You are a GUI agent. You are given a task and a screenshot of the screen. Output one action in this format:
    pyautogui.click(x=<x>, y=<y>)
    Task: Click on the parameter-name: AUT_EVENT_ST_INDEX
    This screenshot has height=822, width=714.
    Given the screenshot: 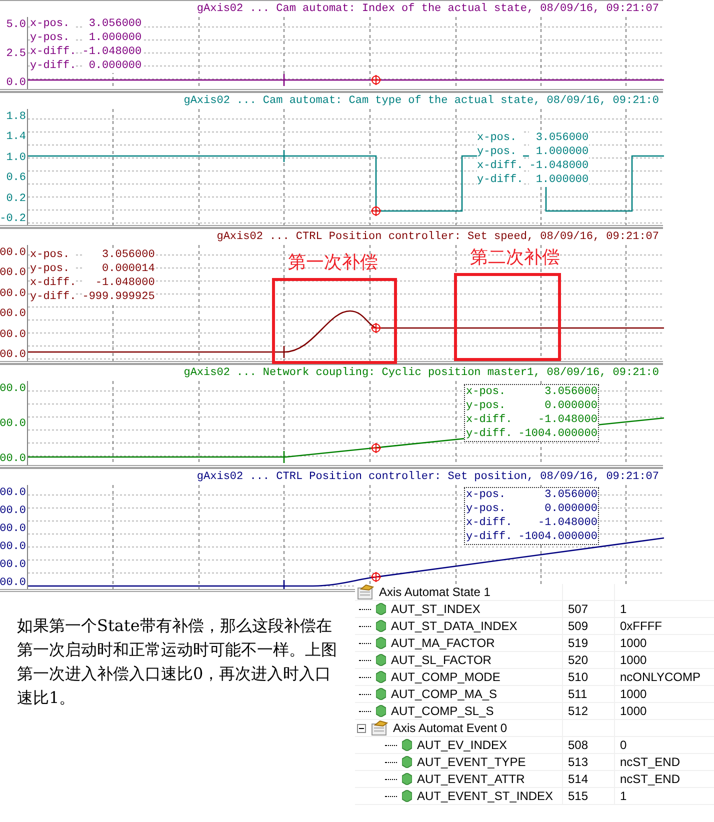 What is the action you would take?
    pyautogui.click(x=485, y=796)
    